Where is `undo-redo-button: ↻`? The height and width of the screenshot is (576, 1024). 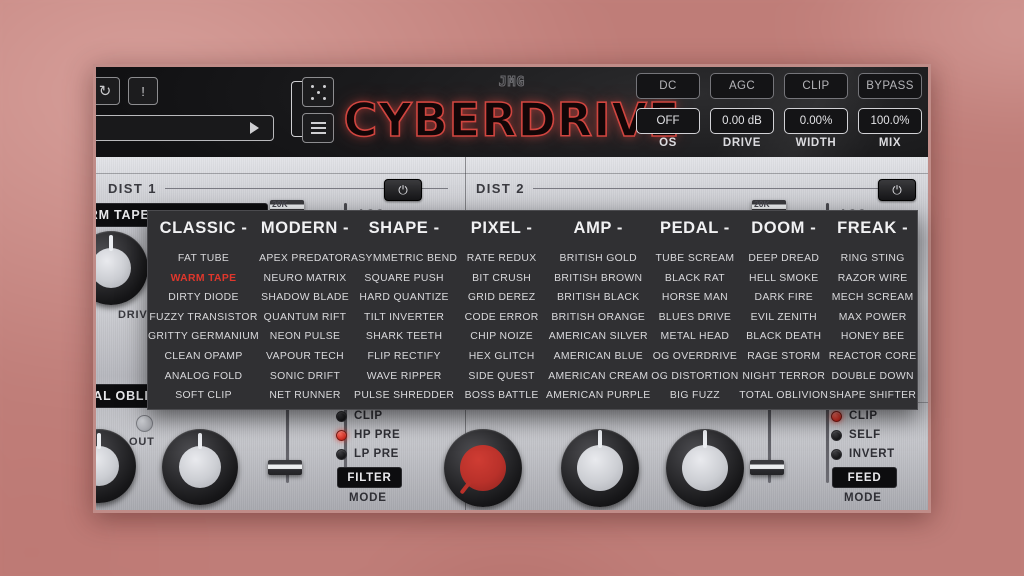
undo-redo-button: ↻ is located at coordinates (108, 91).